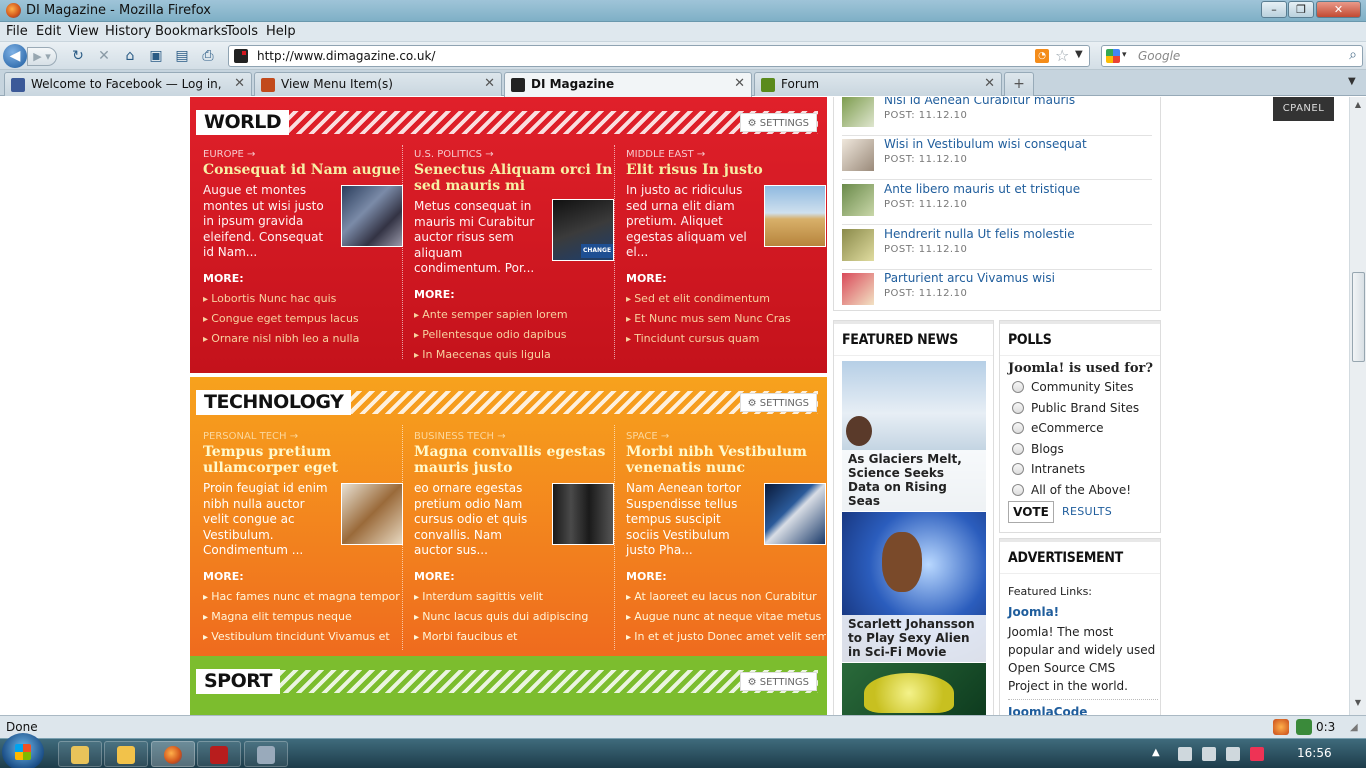 The height and width of the screenshot is (768, 1366). I want to click on more-link: Augue nunc at neque vitae metus, so click(726, 617).